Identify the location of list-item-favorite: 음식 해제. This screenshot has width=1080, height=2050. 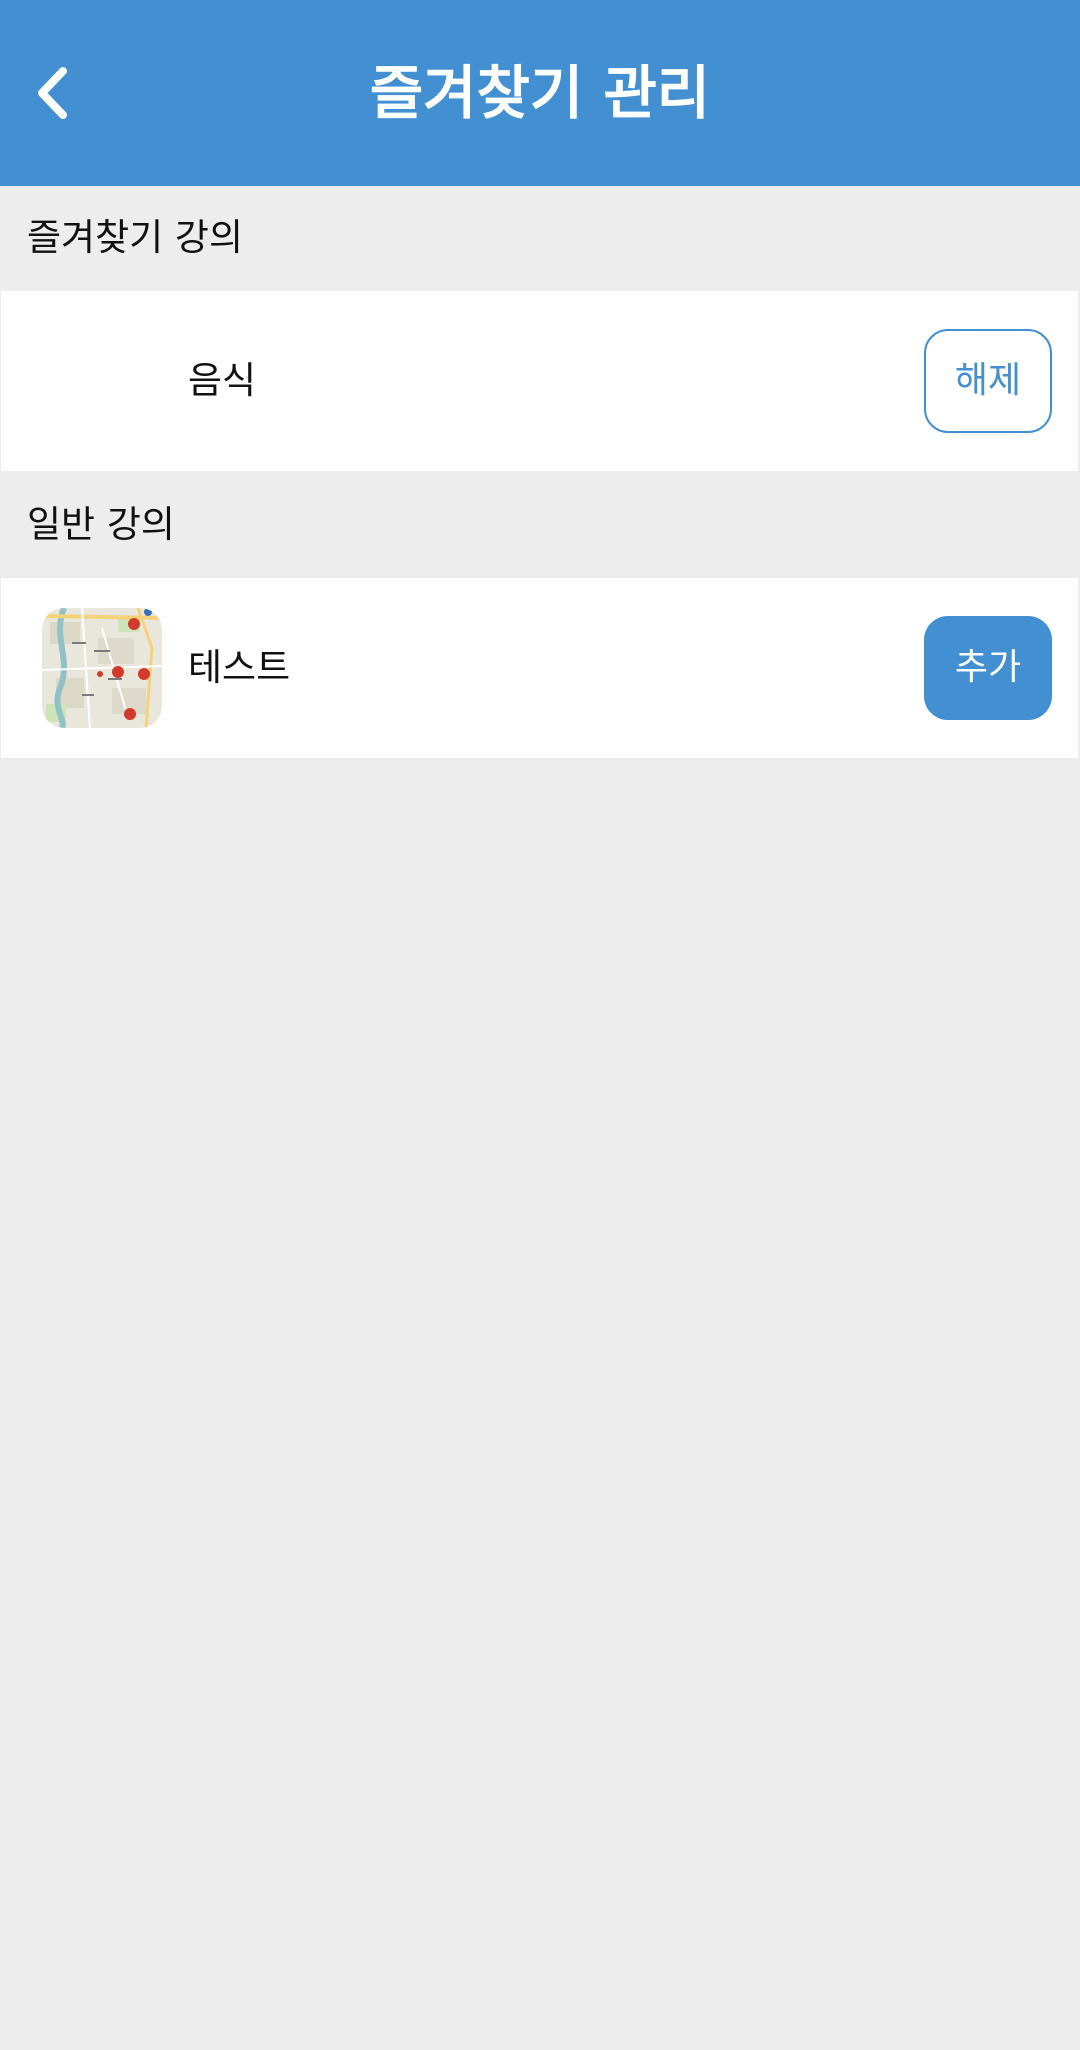
(539, 381).